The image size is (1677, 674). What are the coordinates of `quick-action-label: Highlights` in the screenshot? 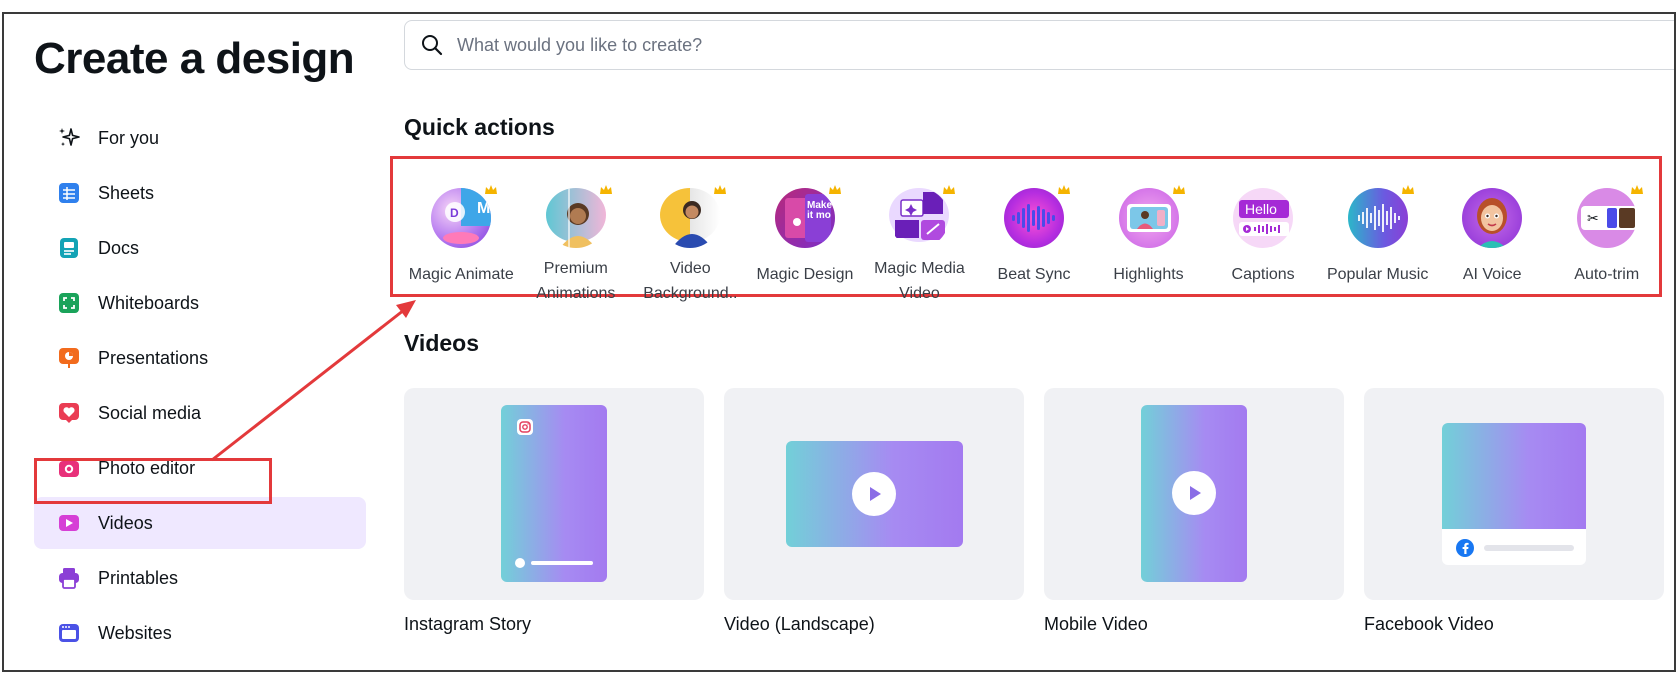 It's located at (1148, 274).